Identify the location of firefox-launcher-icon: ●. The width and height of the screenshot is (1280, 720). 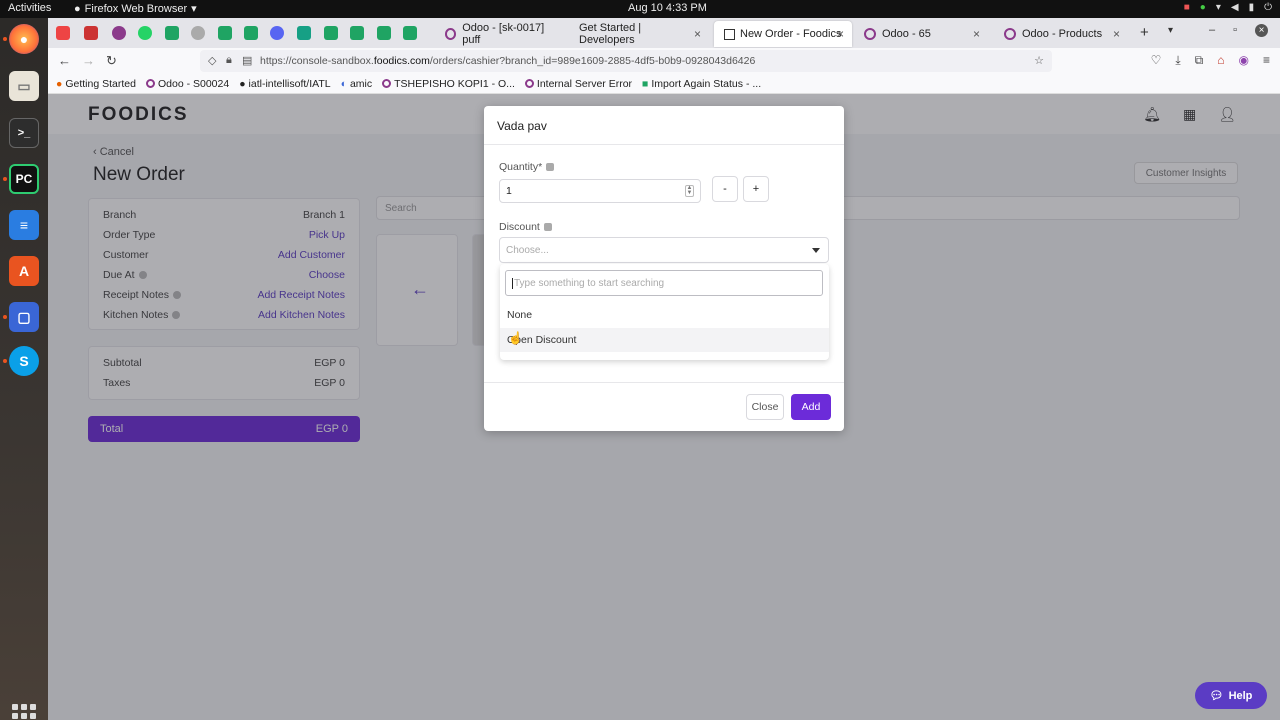
(24, 39).